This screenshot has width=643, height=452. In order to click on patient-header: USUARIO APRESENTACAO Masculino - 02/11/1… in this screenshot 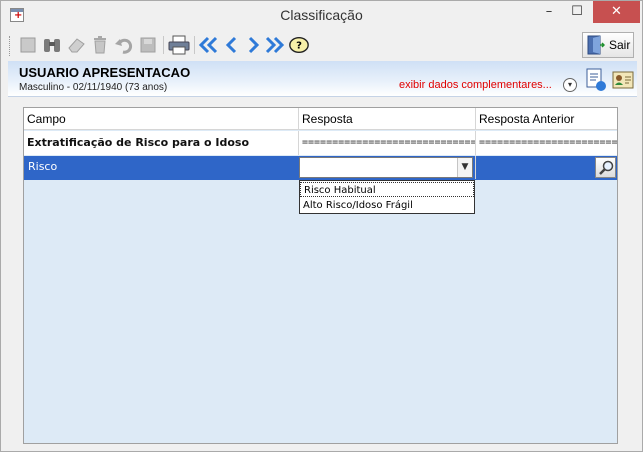, I will do `click(322, 79)`.